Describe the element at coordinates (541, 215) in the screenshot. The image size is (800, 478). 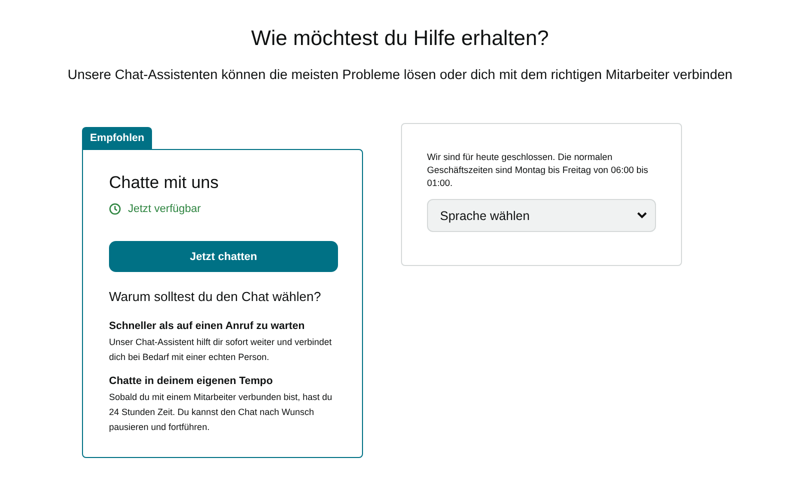
I see `language-select: Sprache wählen` at that location.